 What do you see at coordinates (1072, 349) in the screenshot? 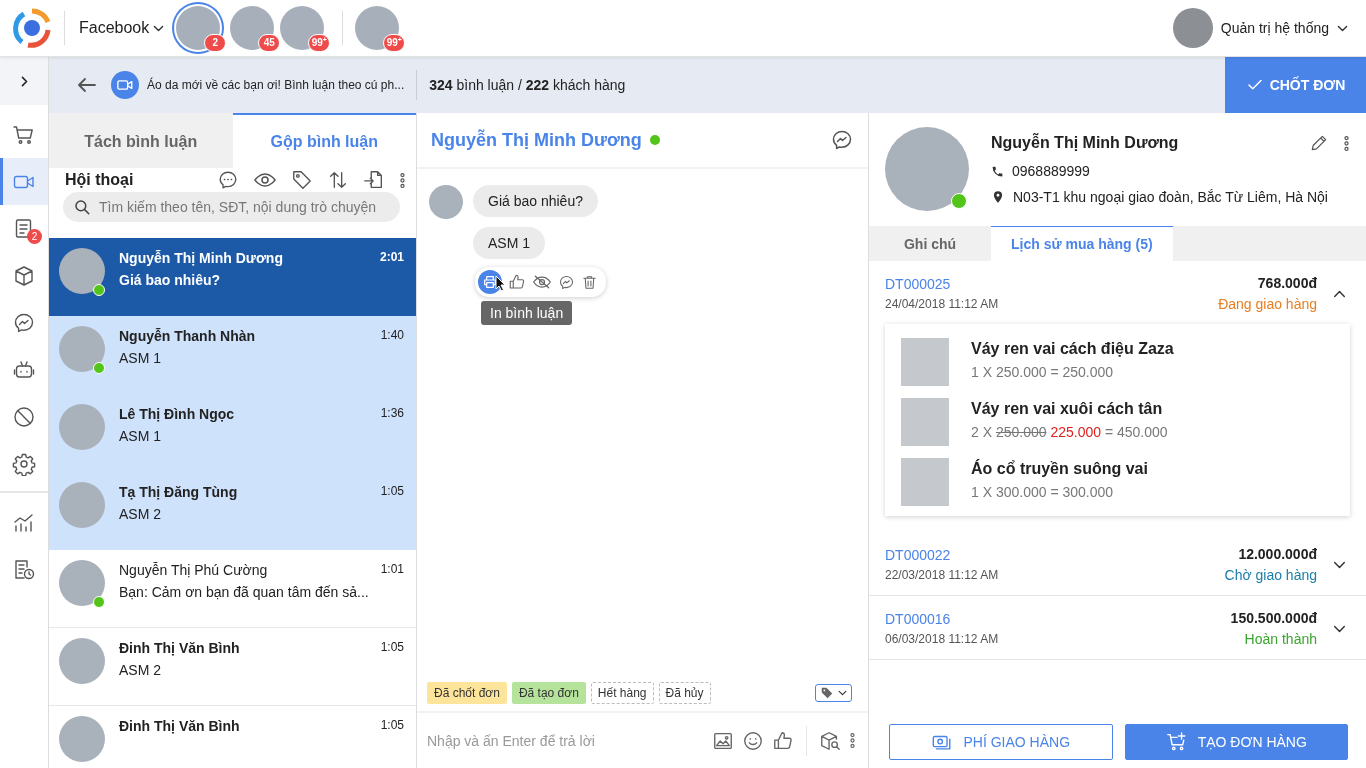
I see `product-name: Váy ren vai cách điệu Zaza` at bounding box center [1072, 349].